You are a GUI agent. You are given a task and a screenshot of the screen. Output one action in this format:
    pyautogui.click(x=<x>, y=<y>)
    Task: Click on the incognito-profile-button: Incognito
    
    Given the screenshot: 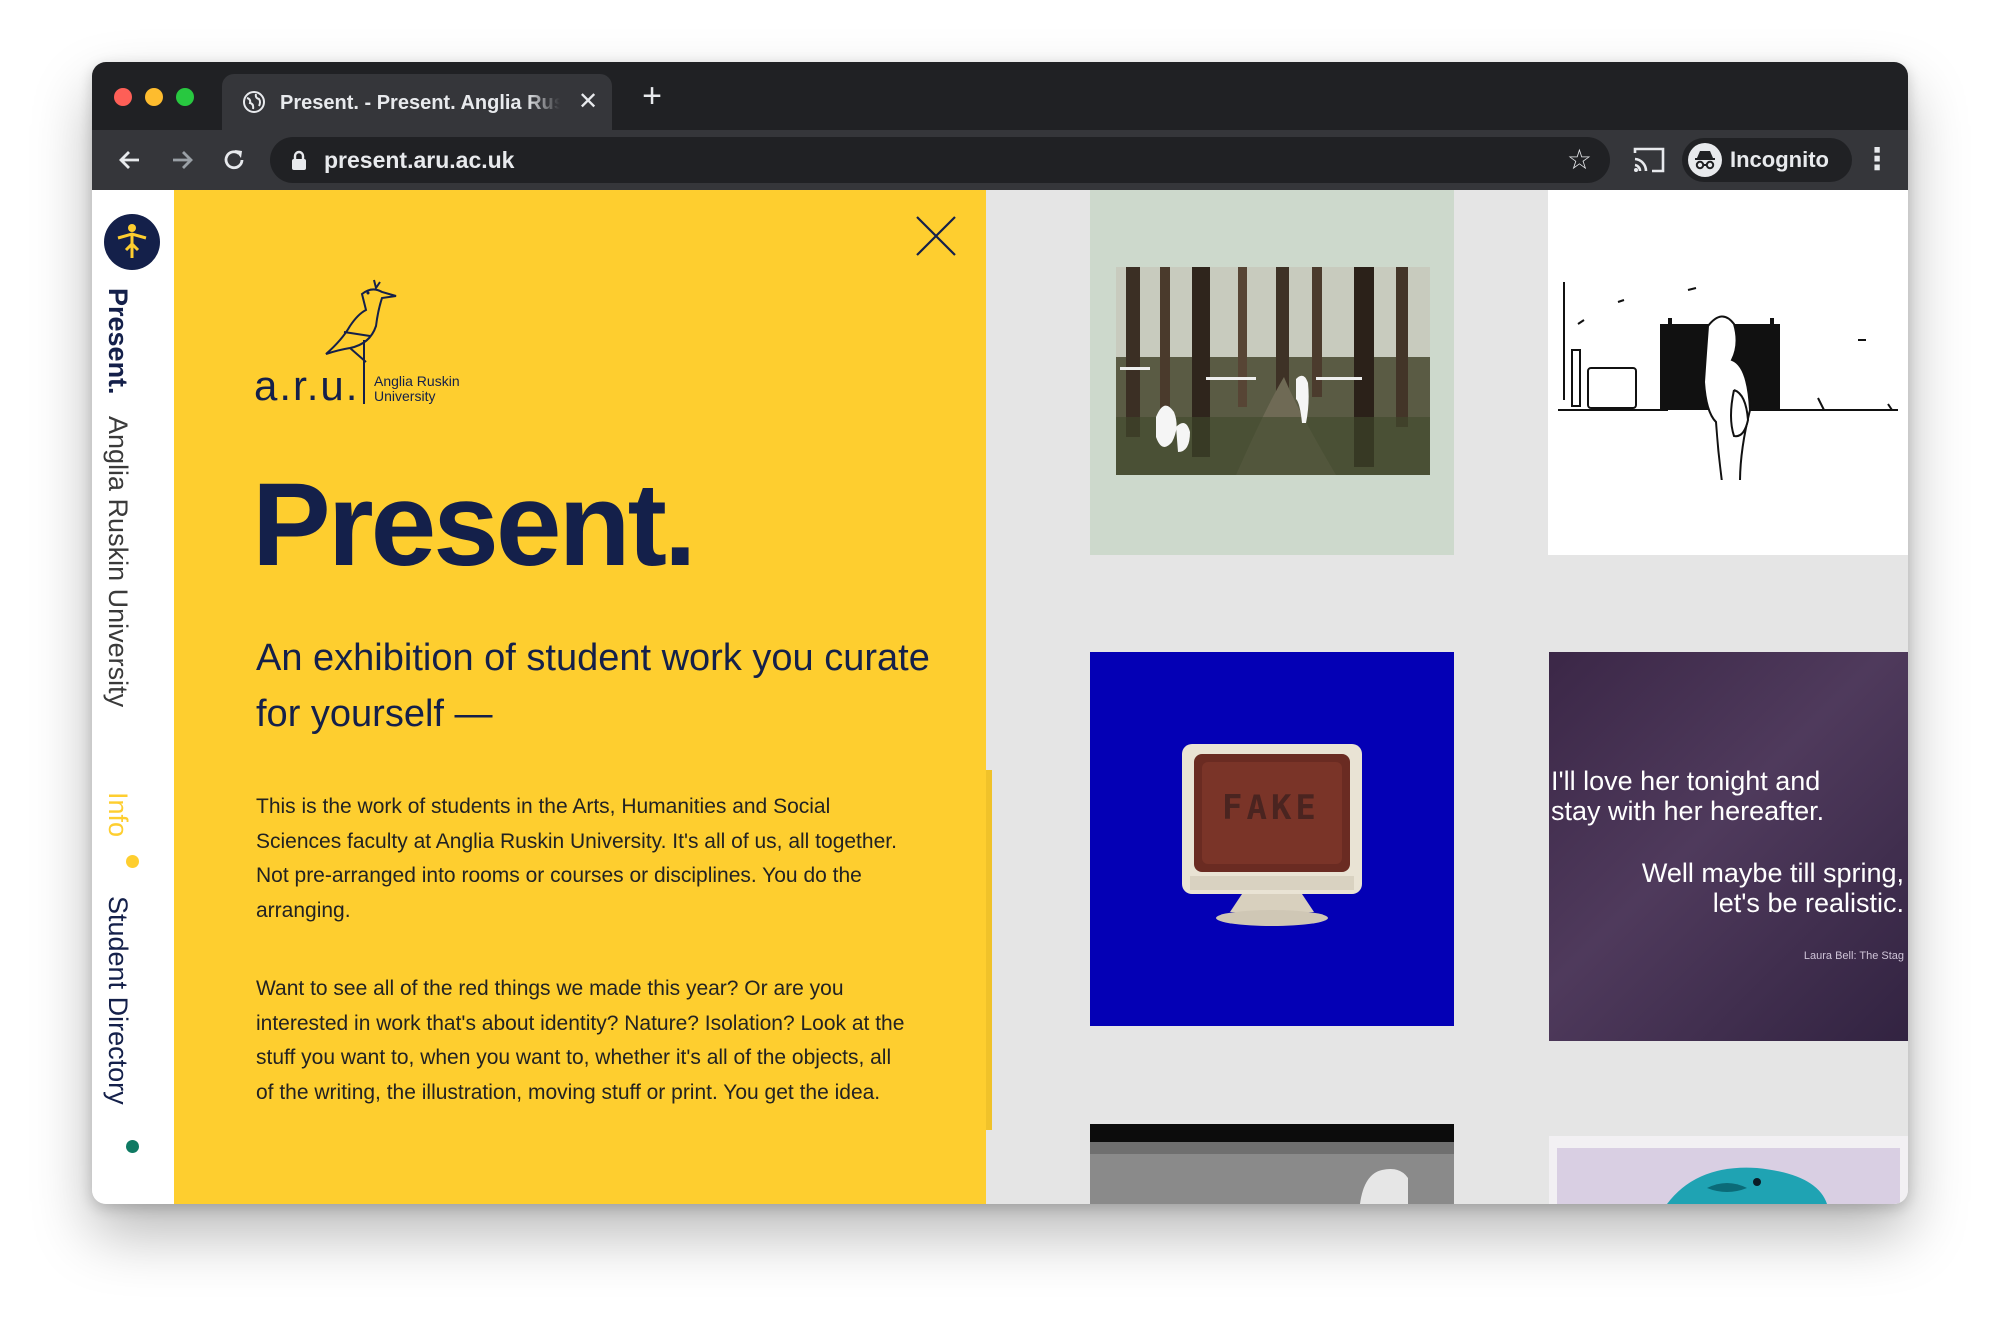 What is the action you would take?
    pyautogui.click(x=1767, y=160)
    